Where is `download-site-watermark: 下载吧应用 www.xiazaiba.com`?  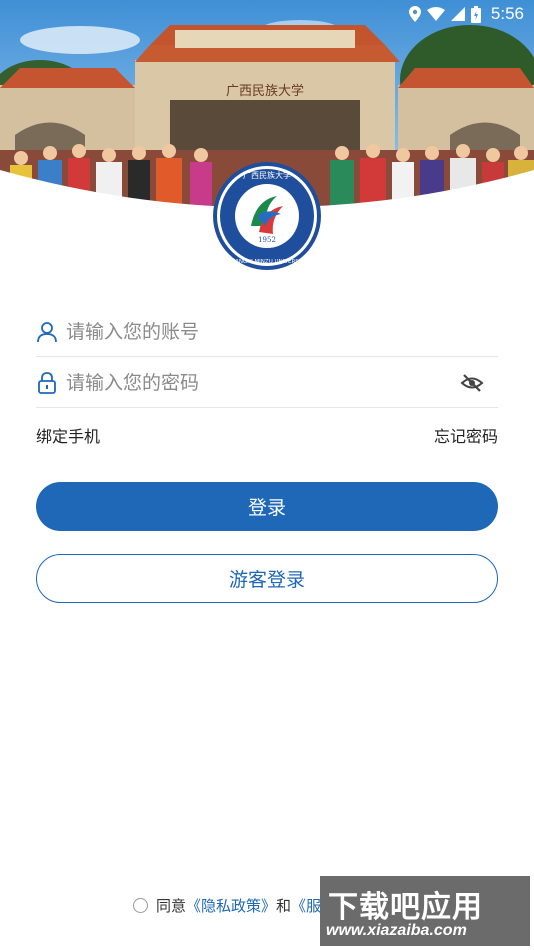 download-site-watermark: 下载吧应用 www.xiazaiba.com is located at coordinates (425, 911).